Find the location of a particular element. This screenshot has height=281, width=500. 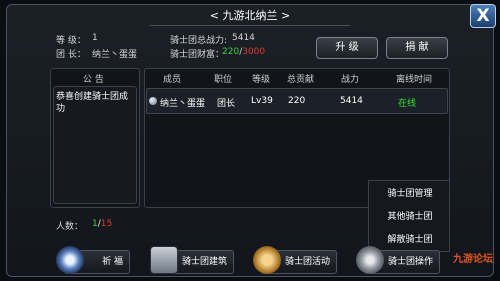

member-count: 1/15 is located at coordinates (102, 224).